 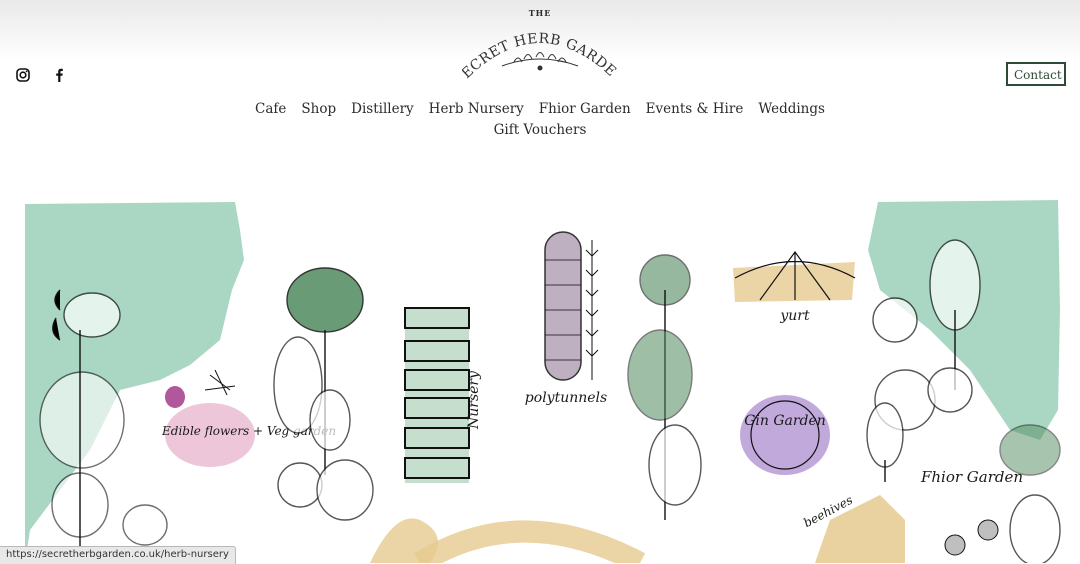 What do you see at coordinates (785, 435) in the screenshot?
I see `gin-garden: Gin Garden` at bounding box center [785, 435].